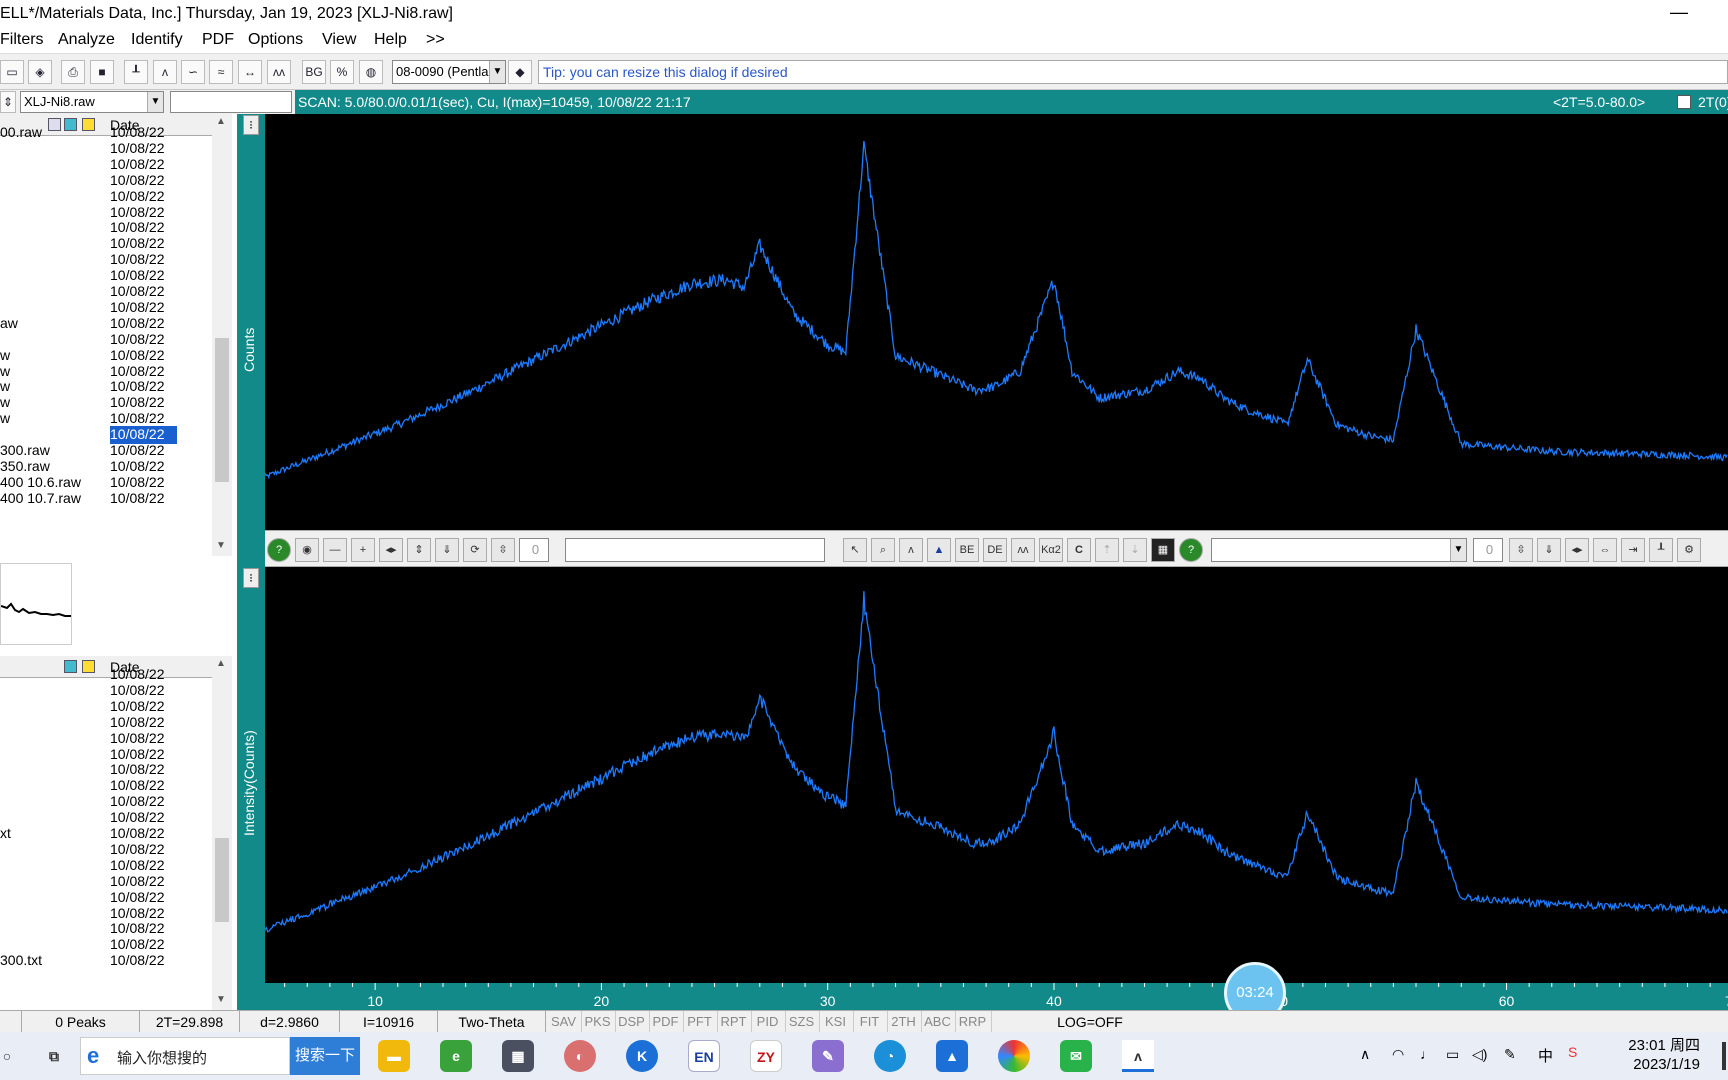 The image size is (1728, 1080). Describe the element at coordinates (1398, 1054) in the screenshot. I see `wifi-icon: ◠` at that location.